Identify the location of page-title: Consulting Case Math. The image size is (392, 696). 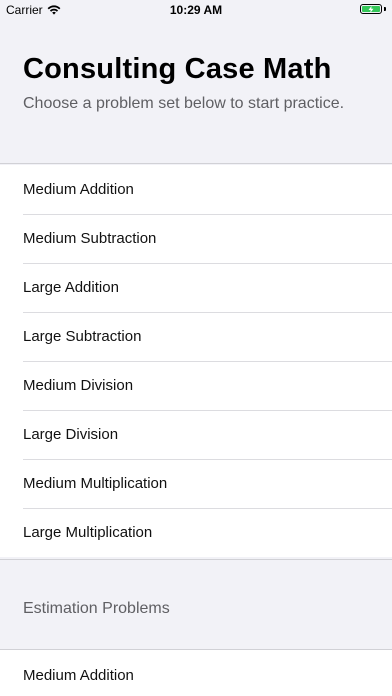
(177, 69).